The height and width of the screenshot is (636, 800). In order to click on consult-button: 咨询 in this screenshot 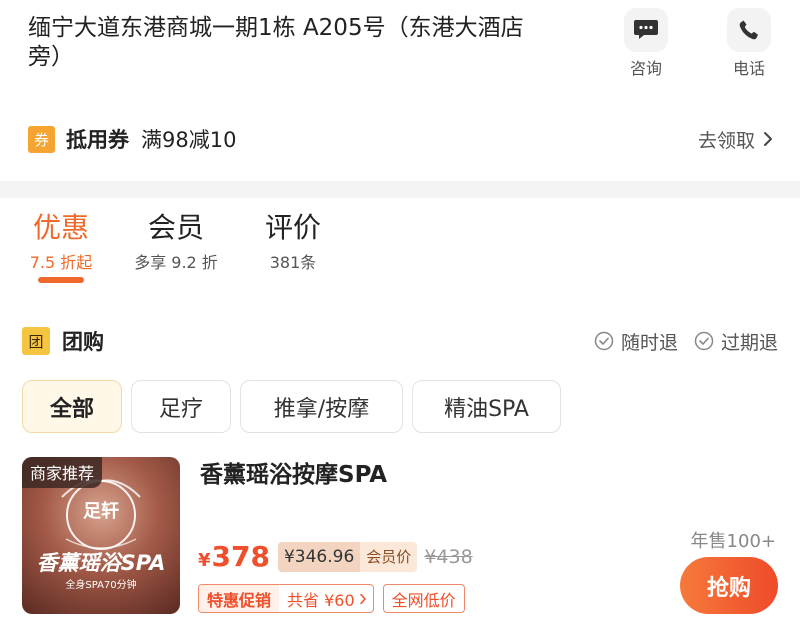, I will do `click(646, 43)`.